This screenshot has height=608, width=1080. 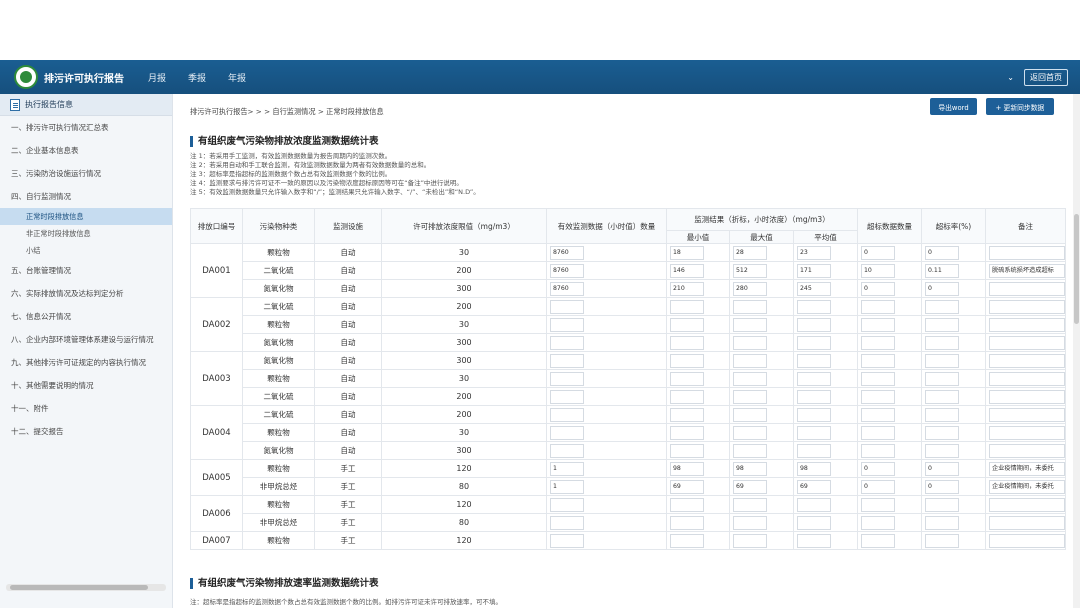 What do you see at coordinates (687, 288) in the screenshot?
I see `min-input: 210` at bounding box center [687, 288].